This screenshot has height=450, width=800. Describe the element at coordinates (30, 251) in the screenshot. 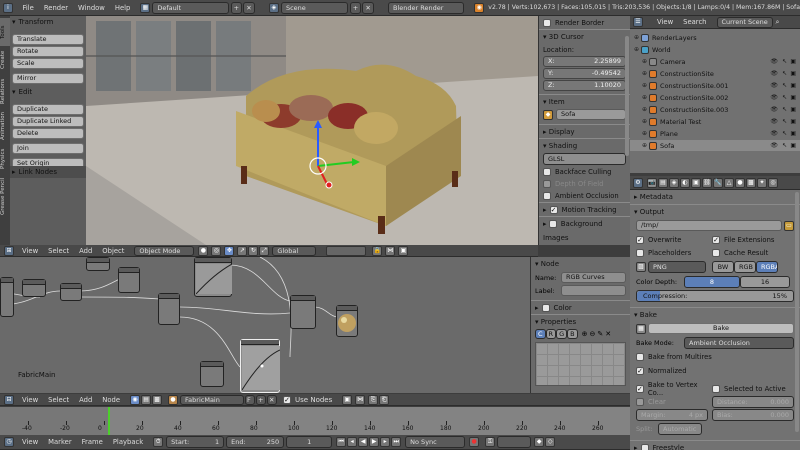

I see `viewport-menu-view: View` at that location.